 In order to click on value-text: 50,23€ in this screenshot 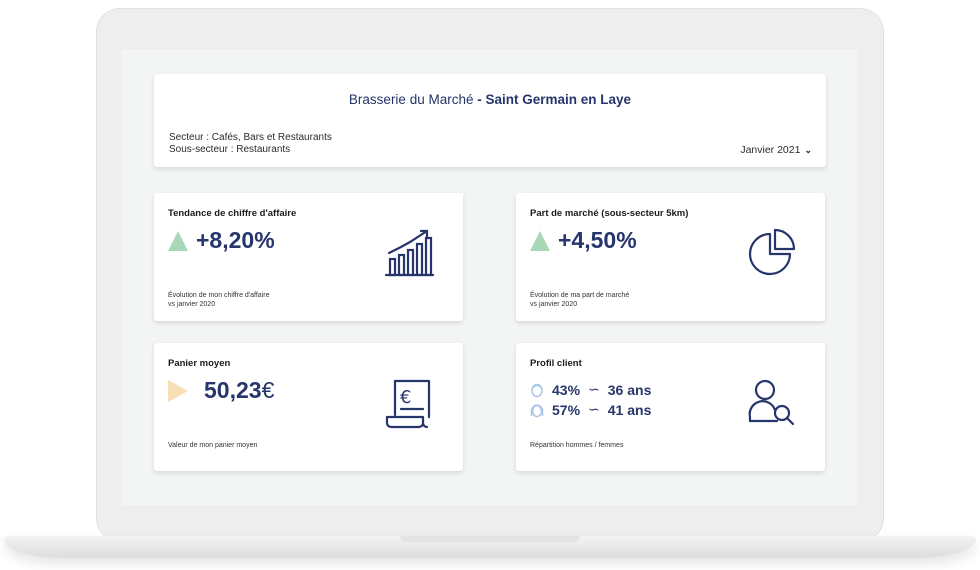, I will do `click(239, 390)`.